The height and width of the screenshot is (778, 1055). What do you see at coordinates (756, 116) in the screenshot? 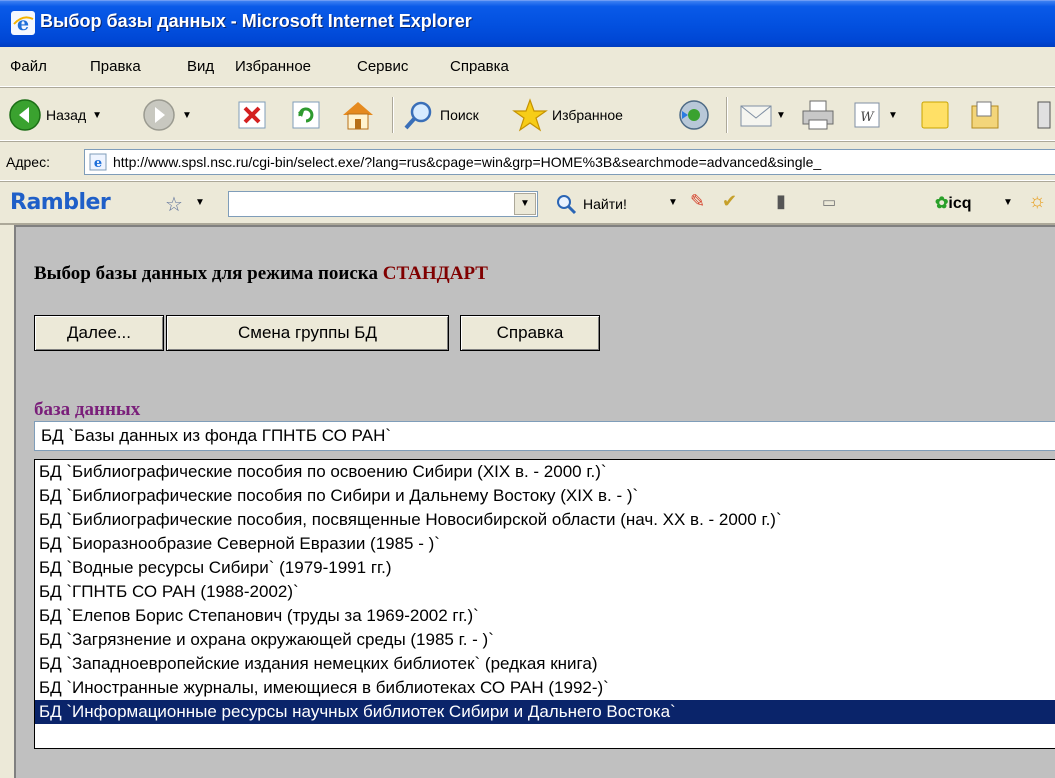
I see `mail-icon` at bounding box center [756, 116].